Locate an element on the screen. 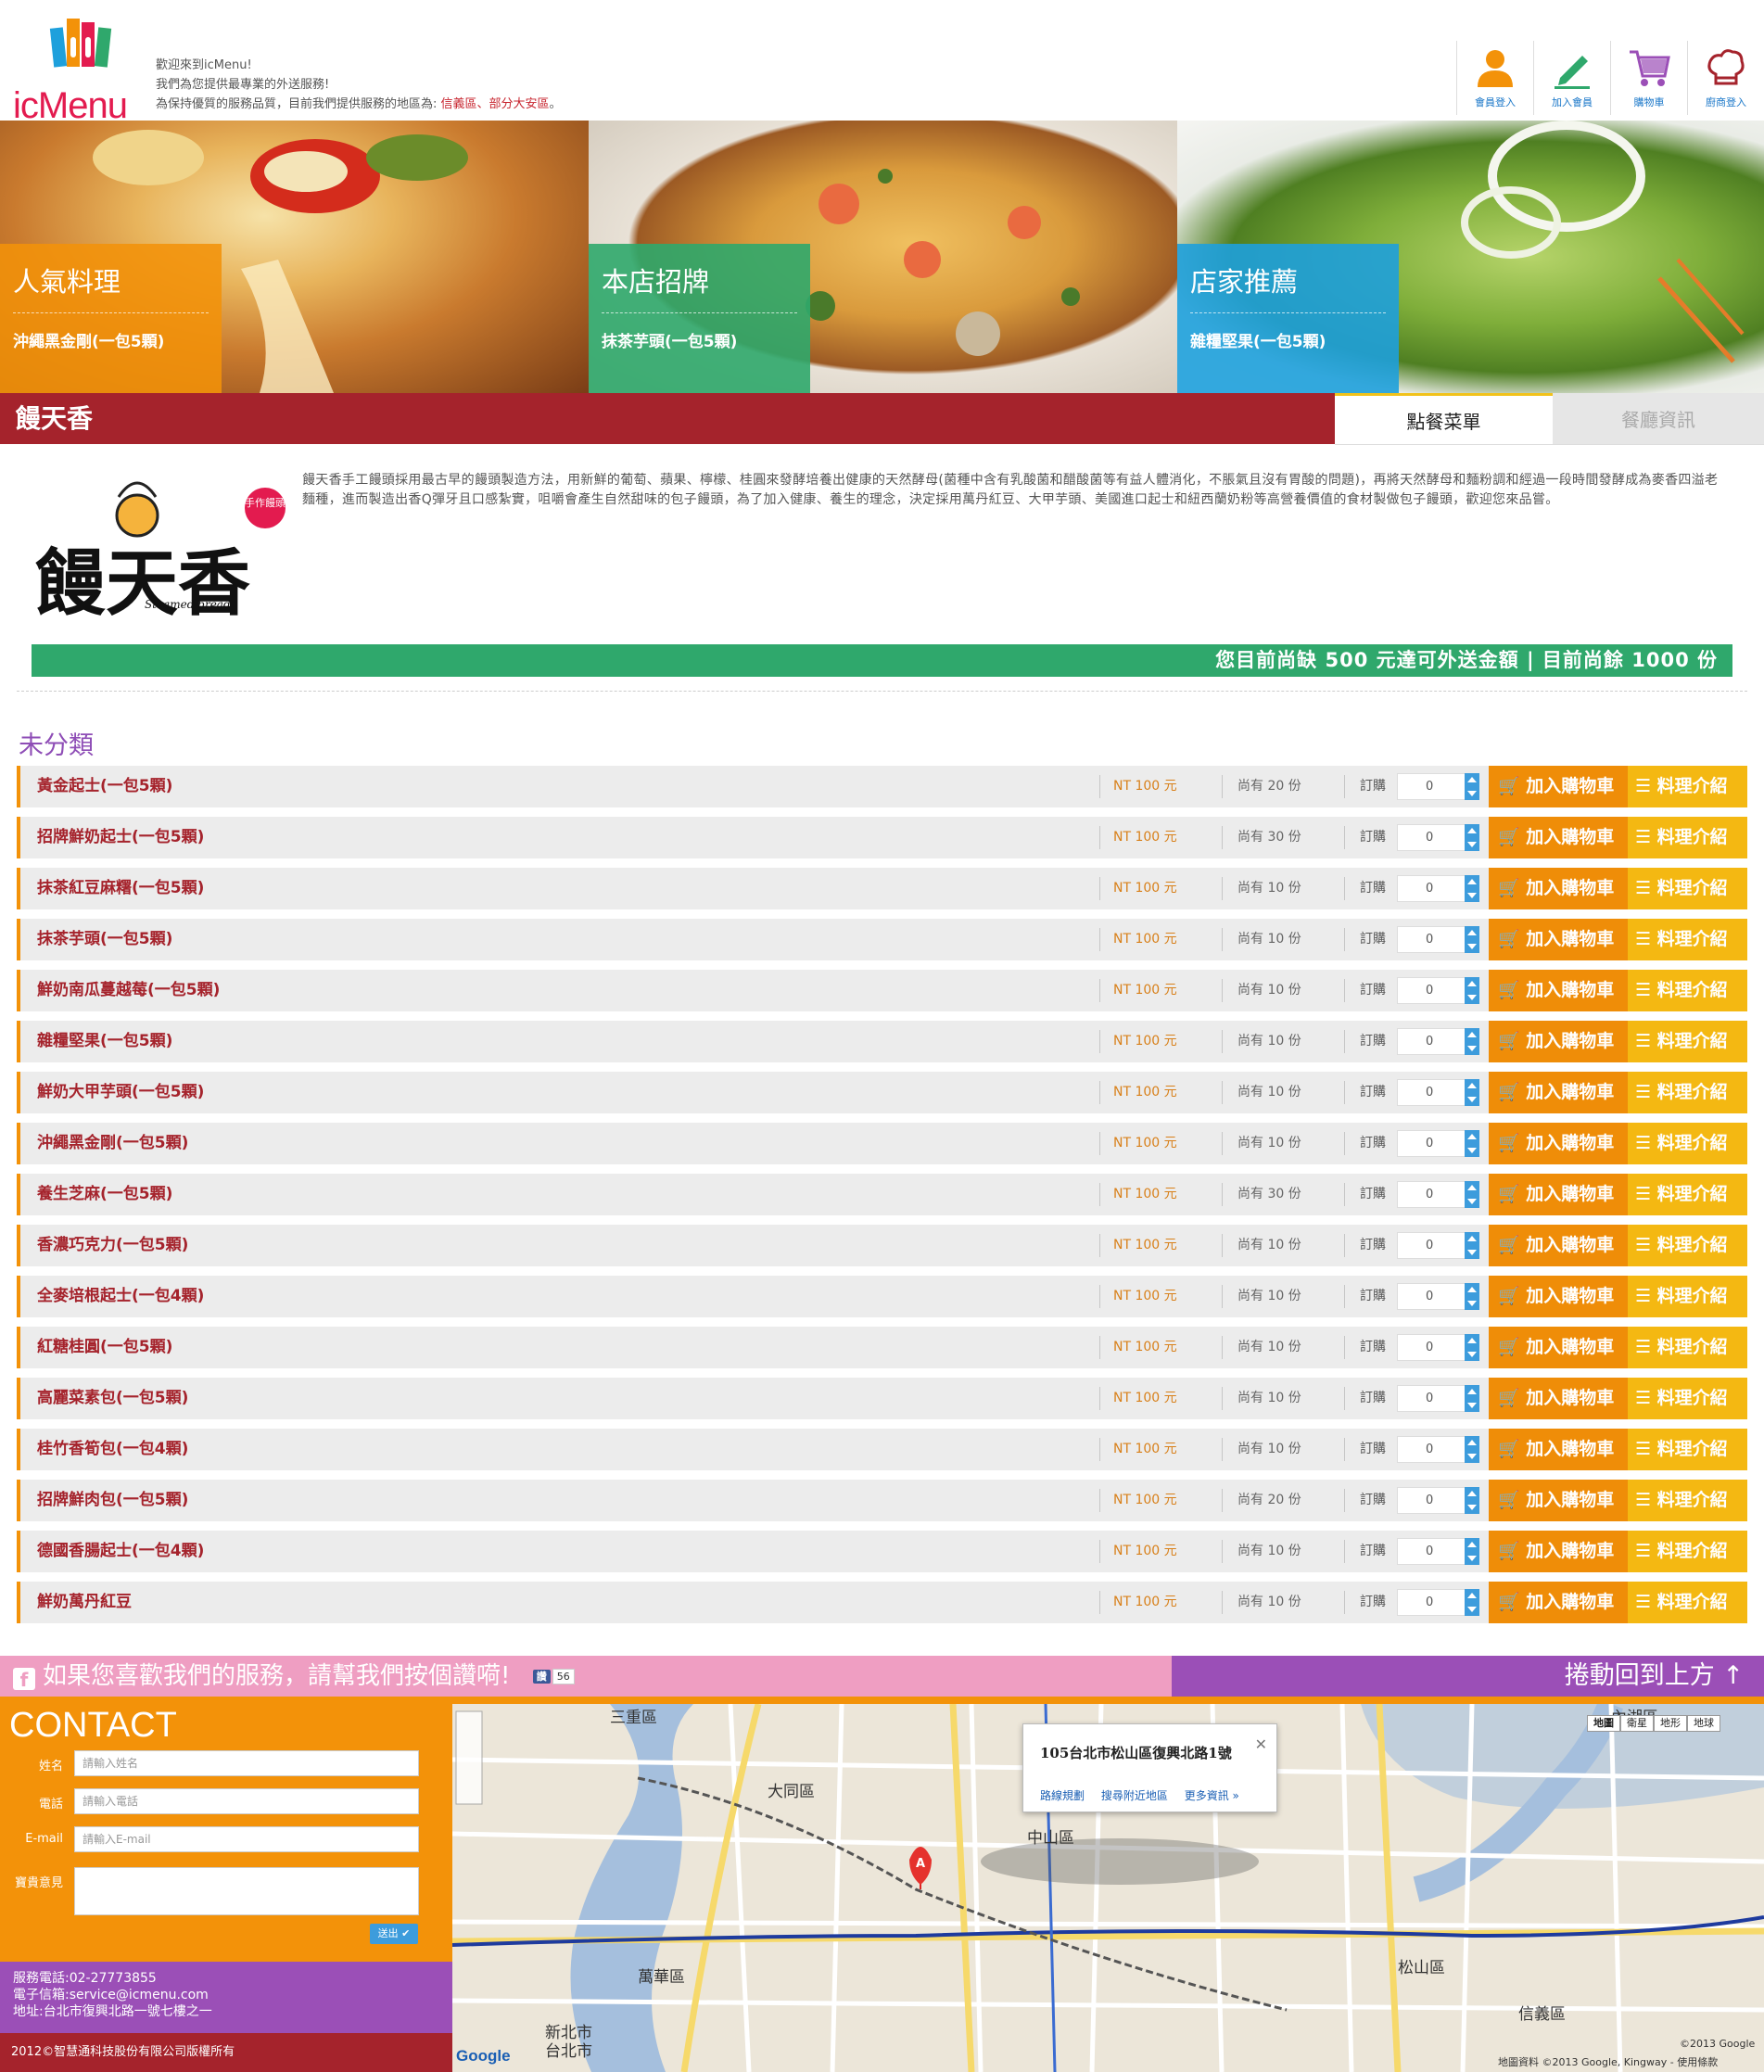 The width and height of the screenshot is (1764, 2072). map-type-earth: 地球 is located at coordinates (1703, 1724).